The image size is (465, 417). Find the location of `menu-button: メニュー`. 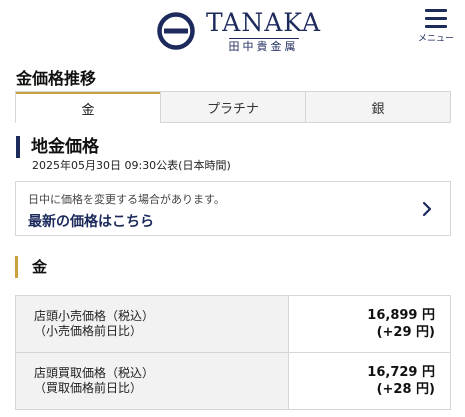

menu-button: メニュー is located at coordinates (436, 27).